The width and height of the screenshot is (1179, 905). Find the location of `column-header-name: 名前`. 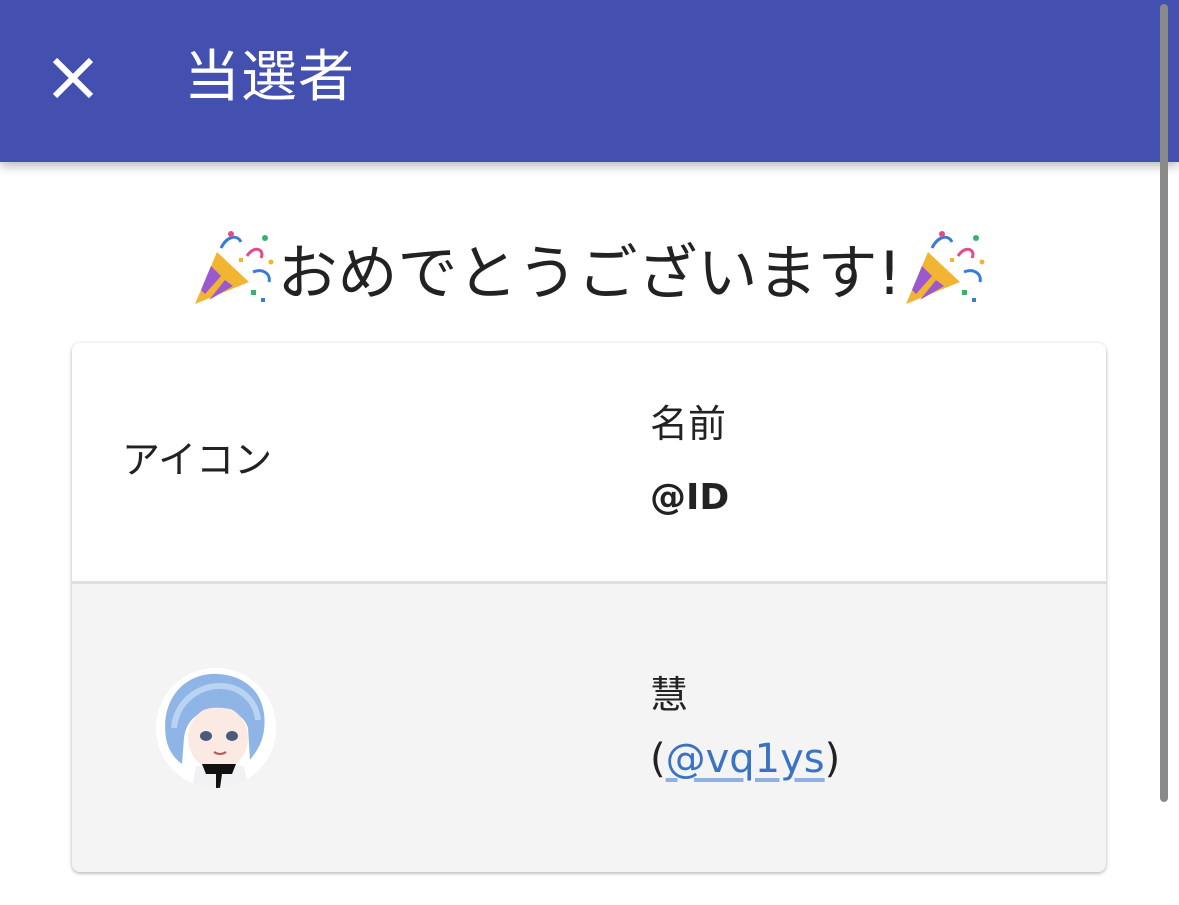

column-header-name: 名前 is located at coordinates (688, 424).